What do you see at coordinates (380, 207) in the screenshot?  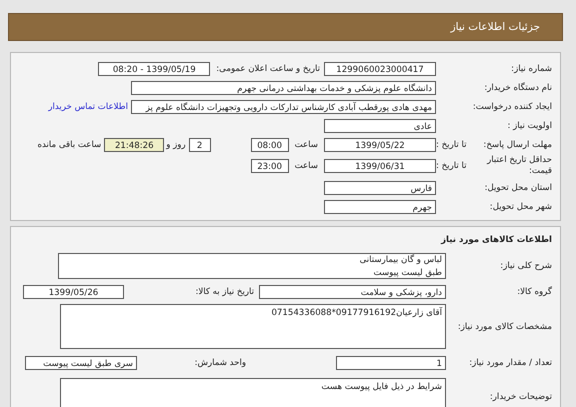 I see `city-field: جهرم` at bounding box center [380, 207].